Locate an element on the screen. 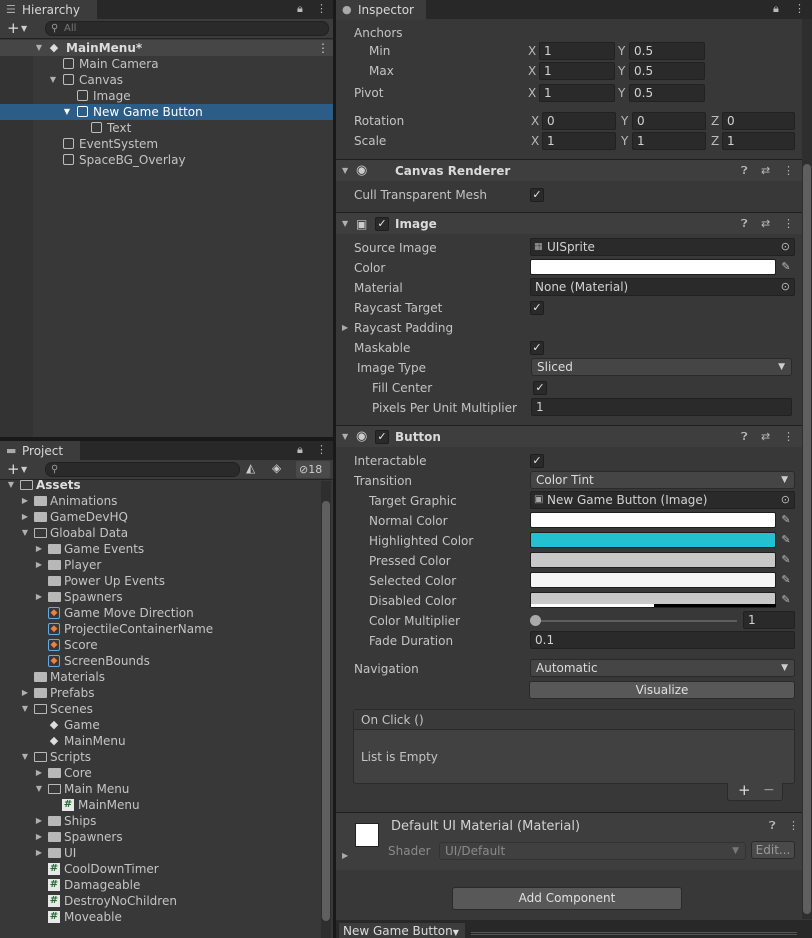 This screenshot has height=938, width=812. image-enabled-checkbox: ✓ is located at coordinates (382, 224).